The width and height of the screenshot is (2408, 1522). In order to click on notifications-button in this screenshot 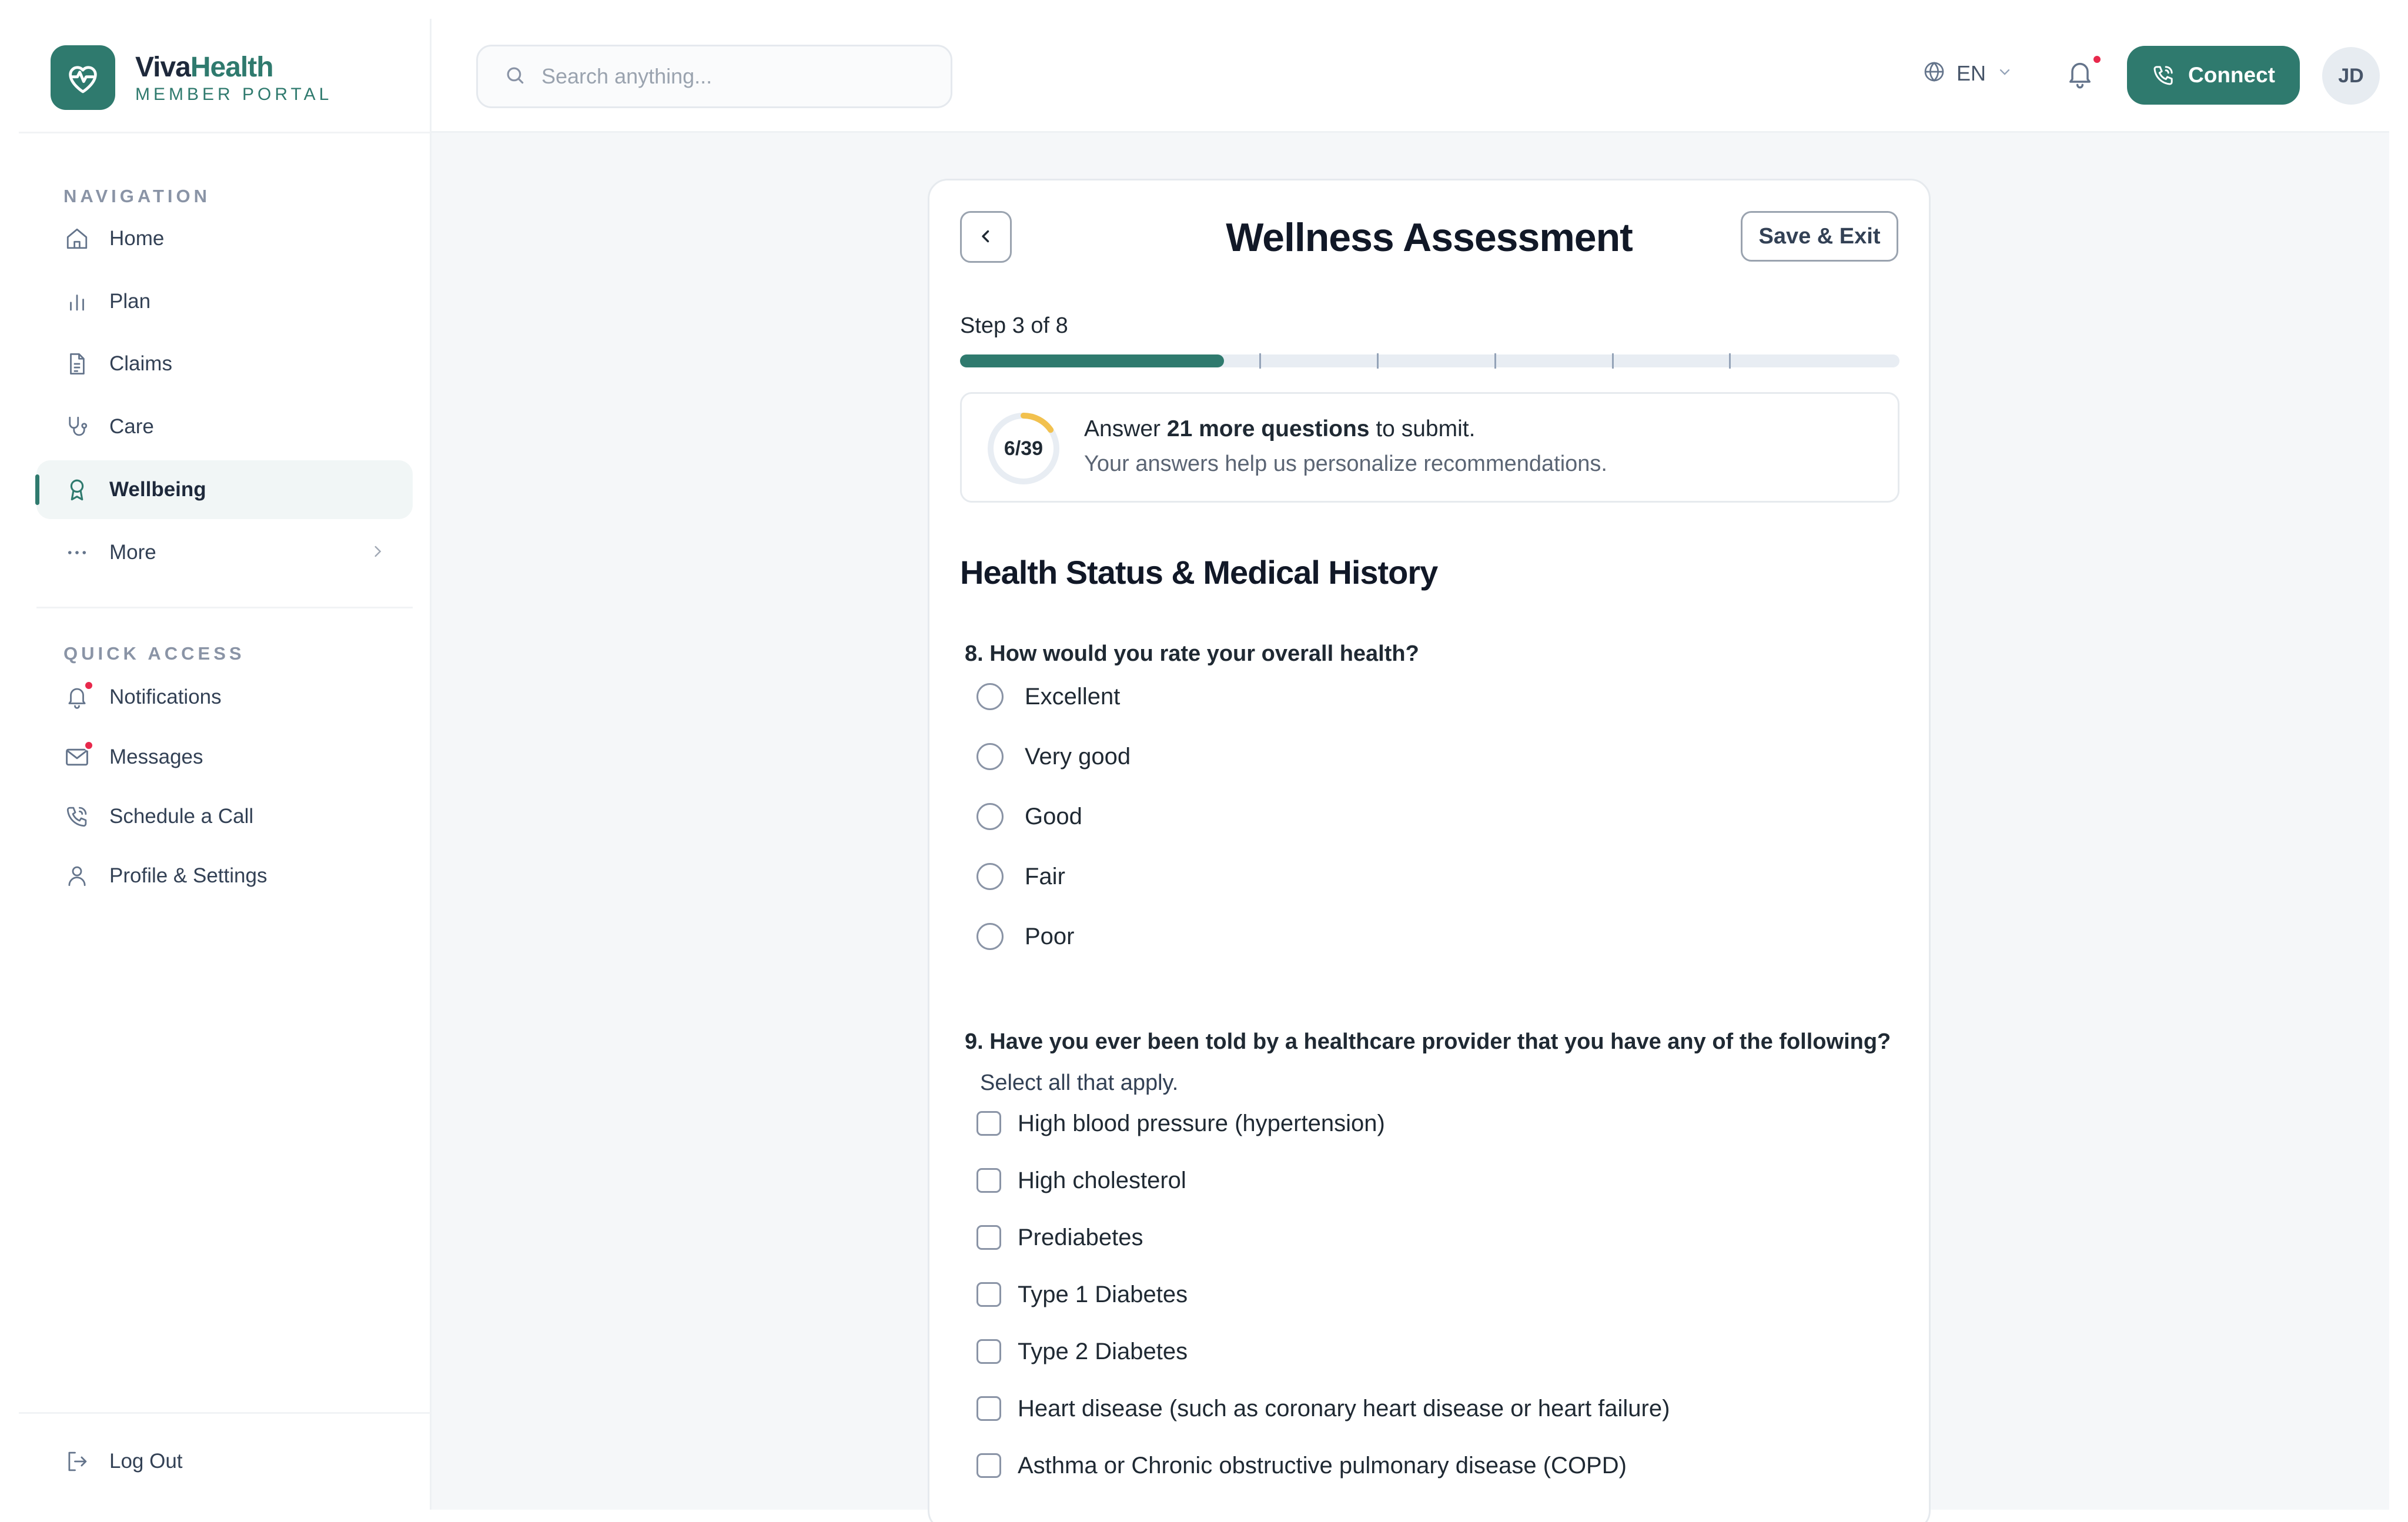, I will do `click(2083, 74)`.